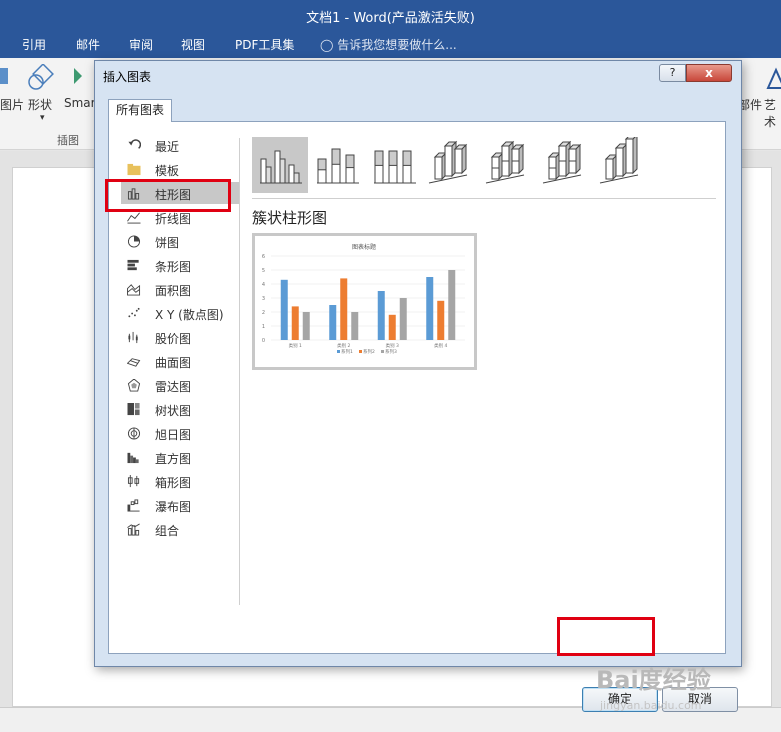 The image size is (781, 732). Describe the element at coordinates (180, 505) in the screenshot. I see `chart-category-item: 瀑布图` at that location.